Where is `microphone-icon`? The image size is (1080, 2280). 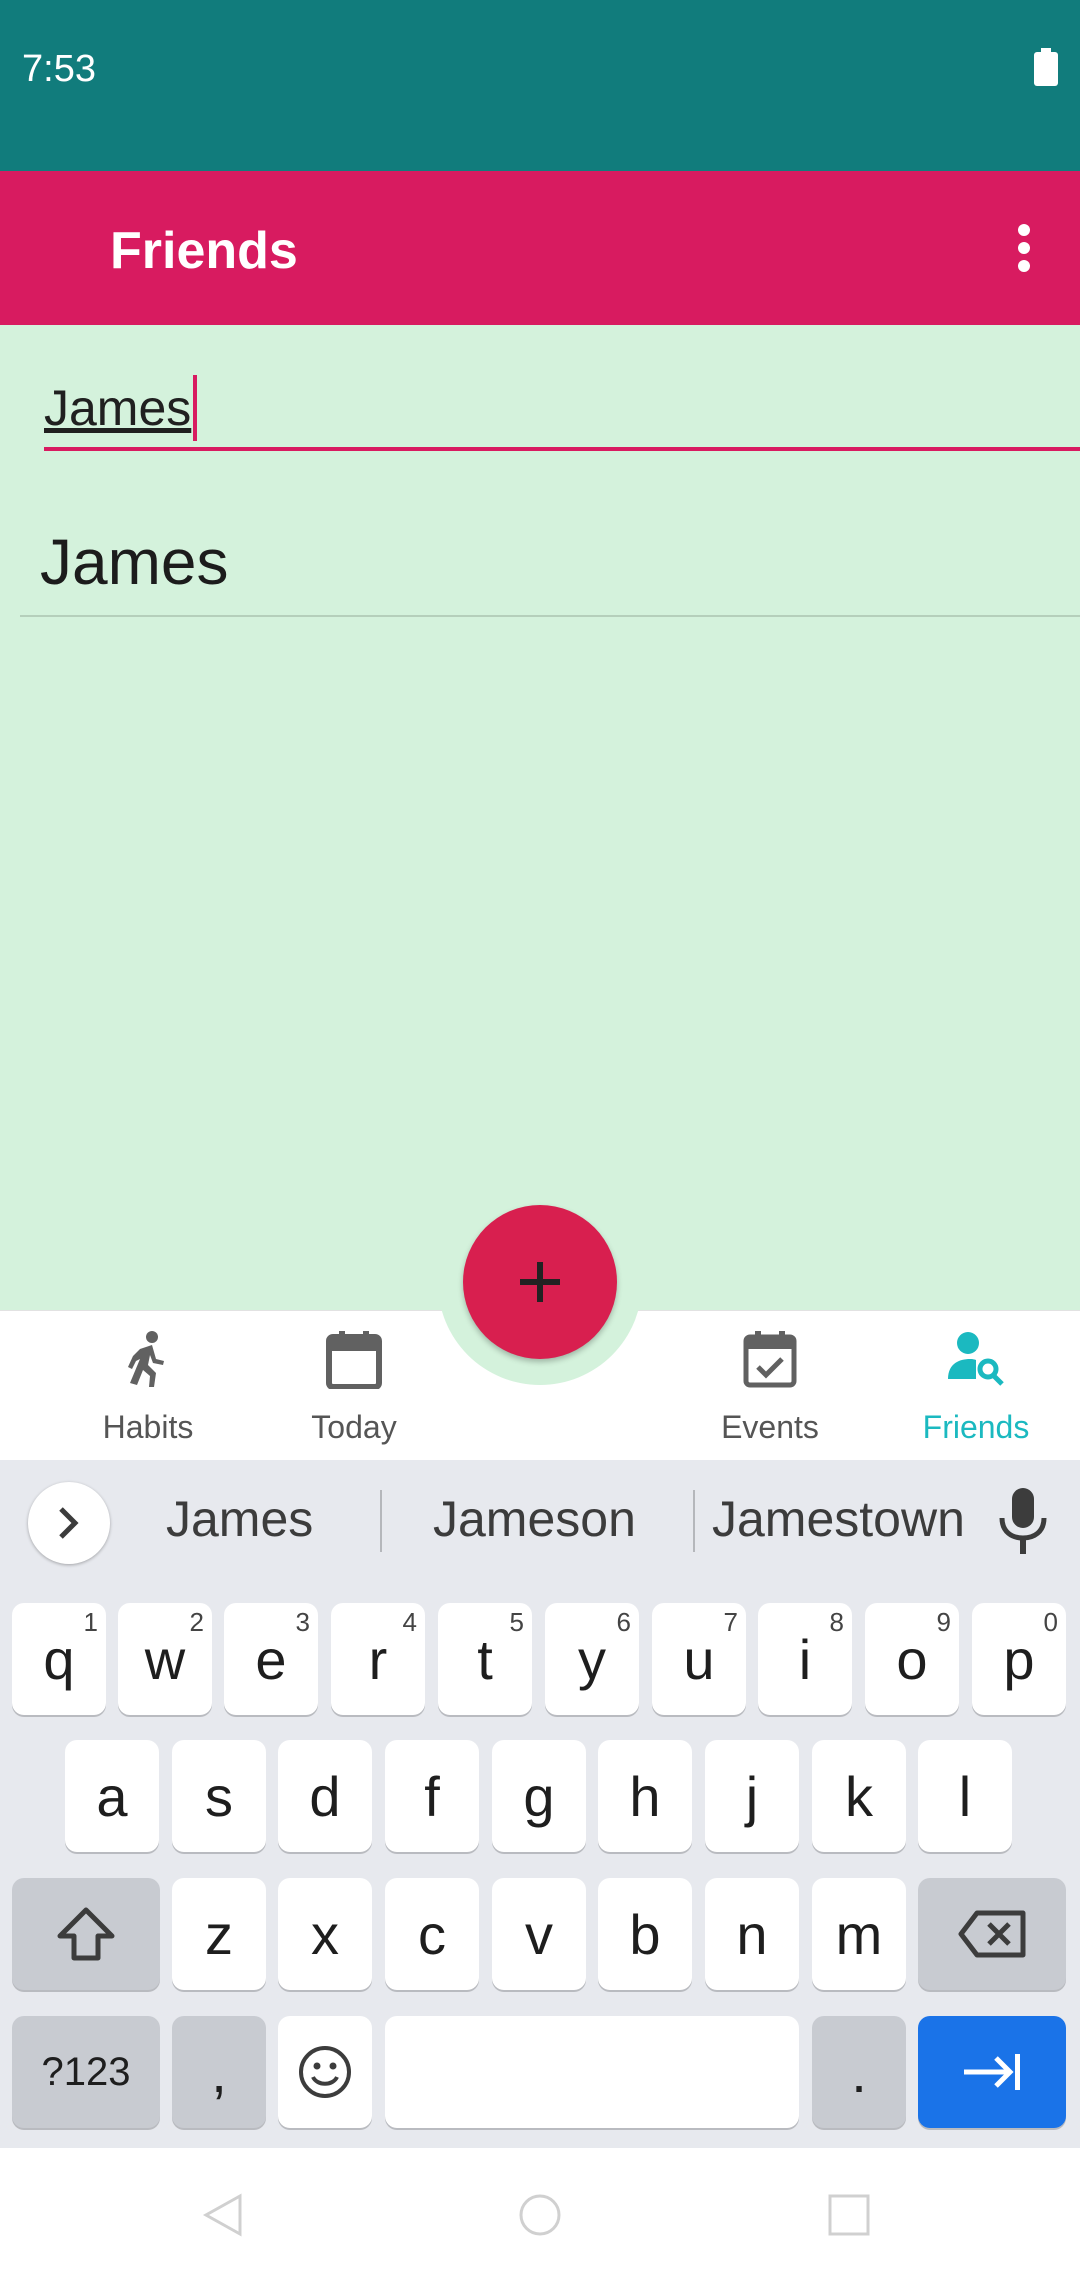 microphone-icon is located at coordinates (1023, 1521).